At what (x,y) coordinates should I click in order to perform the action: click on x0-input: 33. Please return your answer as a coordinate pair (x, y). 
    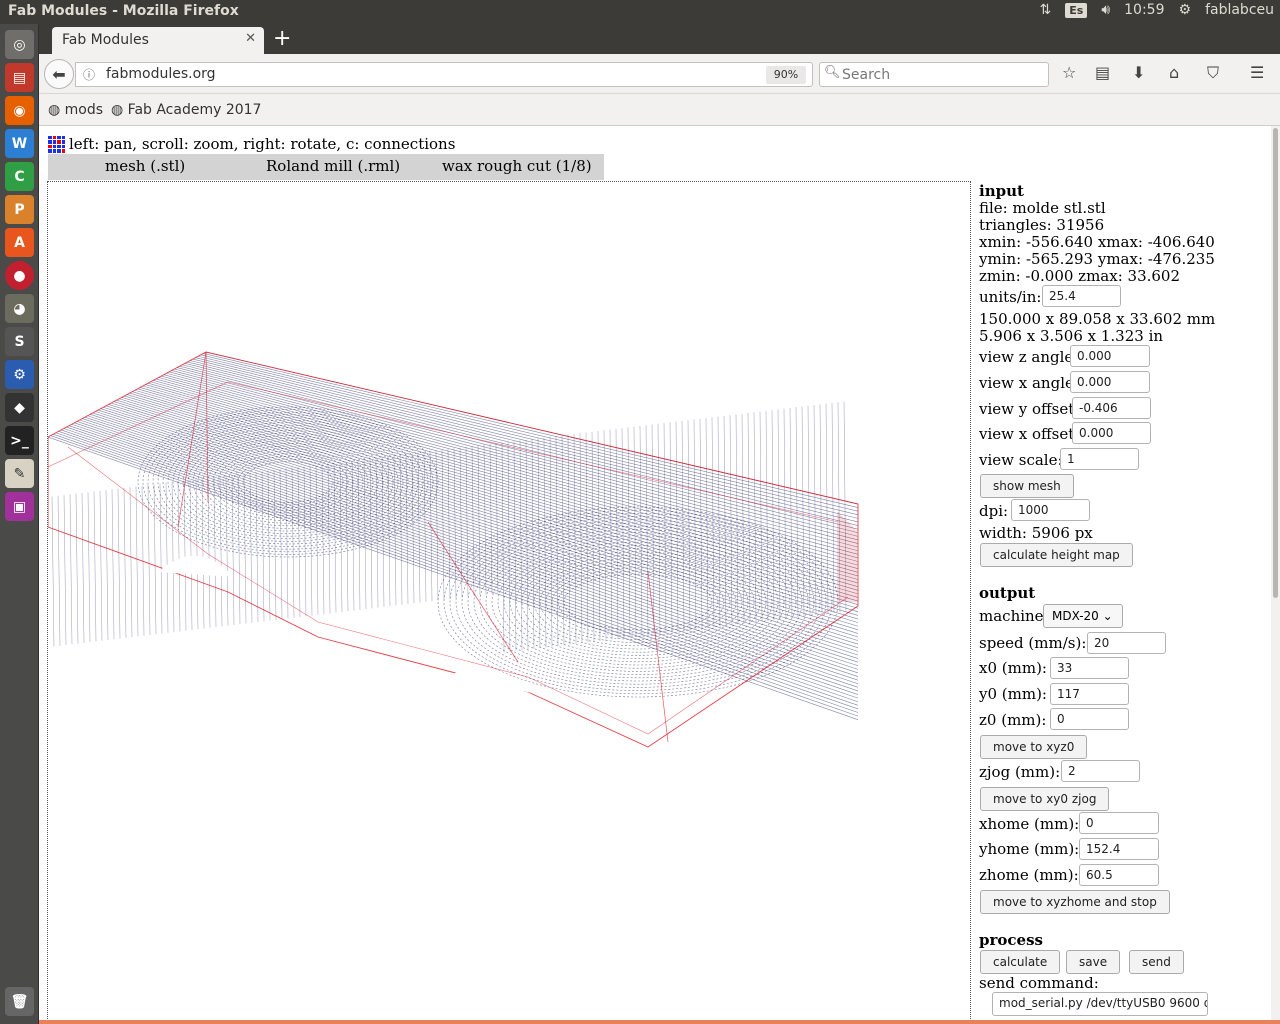
    Looking at the image, I should click on (1089, 668).